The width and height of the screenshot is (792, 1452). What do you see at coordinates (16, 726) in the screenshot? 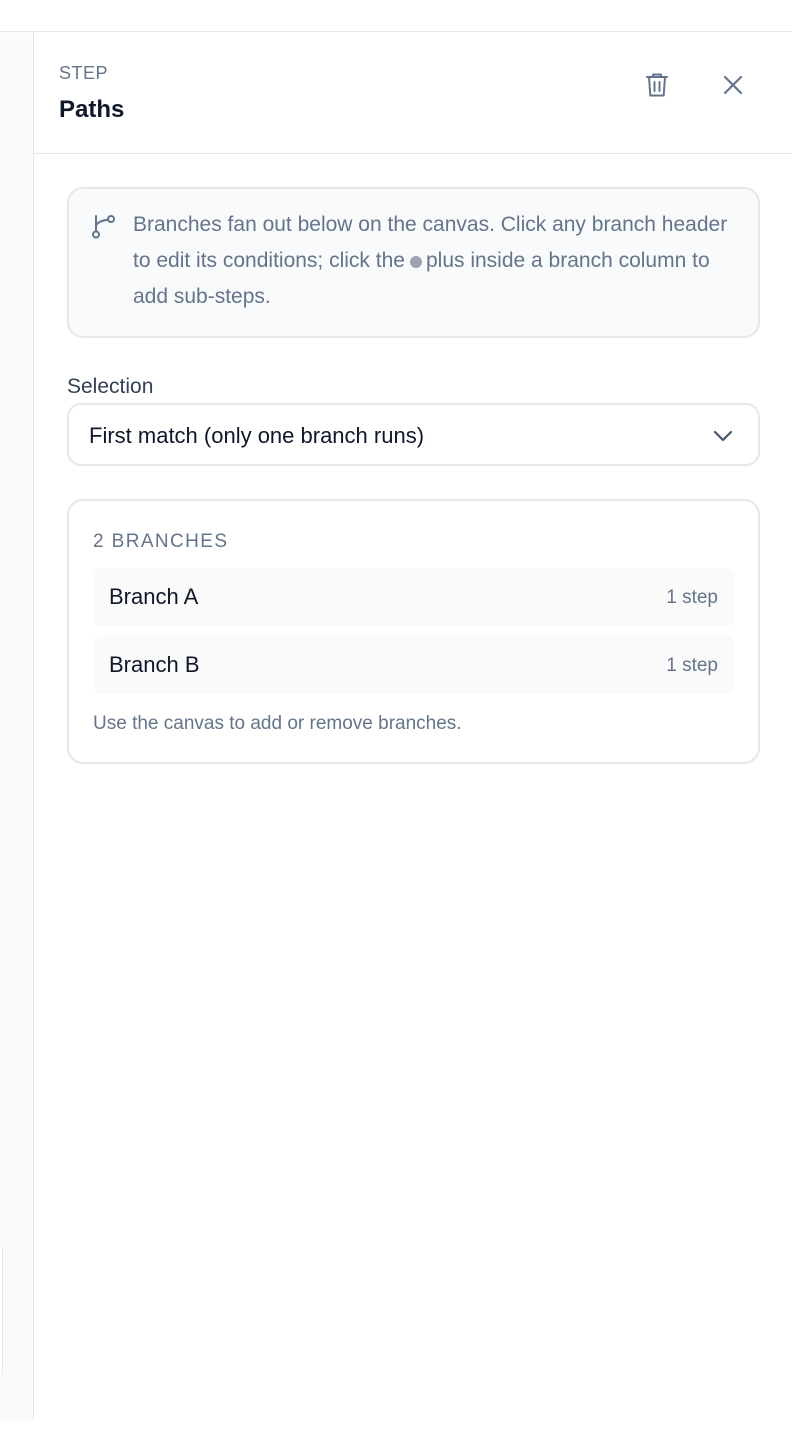
I see `canvas-area` at bounding box center [16, 726].